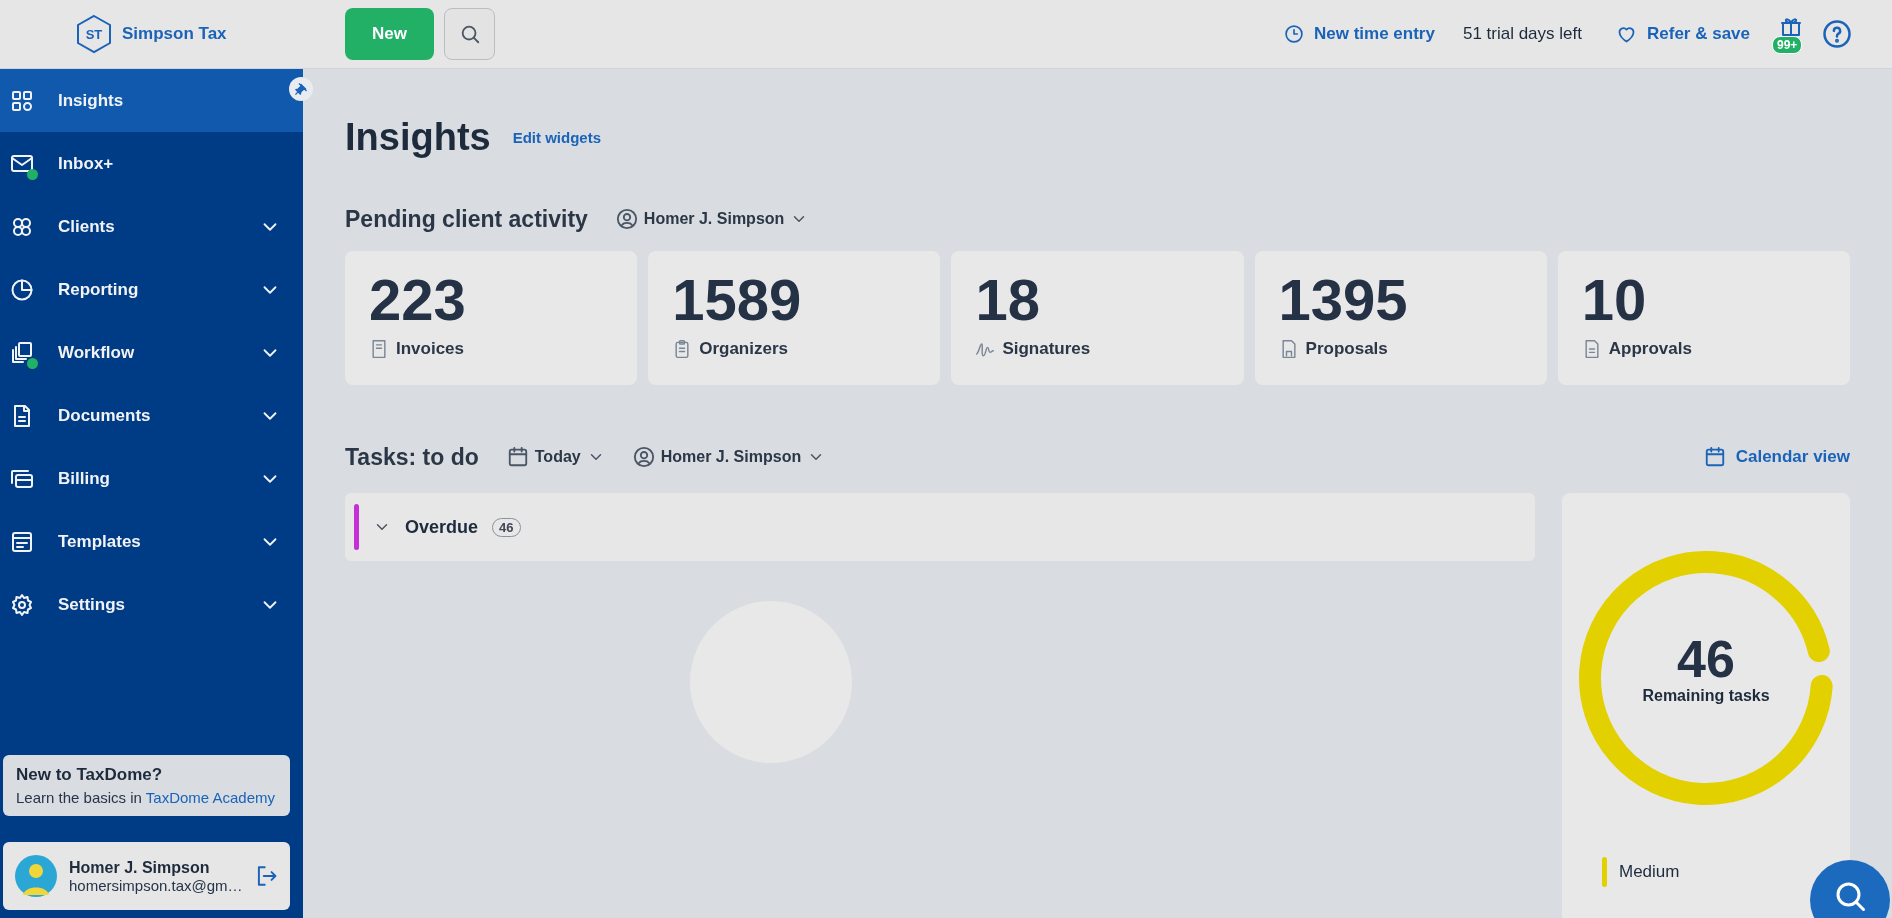 The width and height of the screenshot is (1892, 918). I want to click on pie-chart-icon, so click(22, 289).